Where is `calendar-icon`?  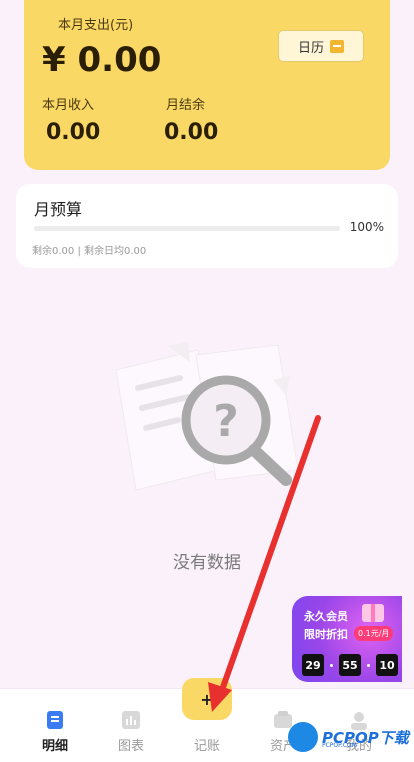 calendar-icon is located at coordinates (337, 46).